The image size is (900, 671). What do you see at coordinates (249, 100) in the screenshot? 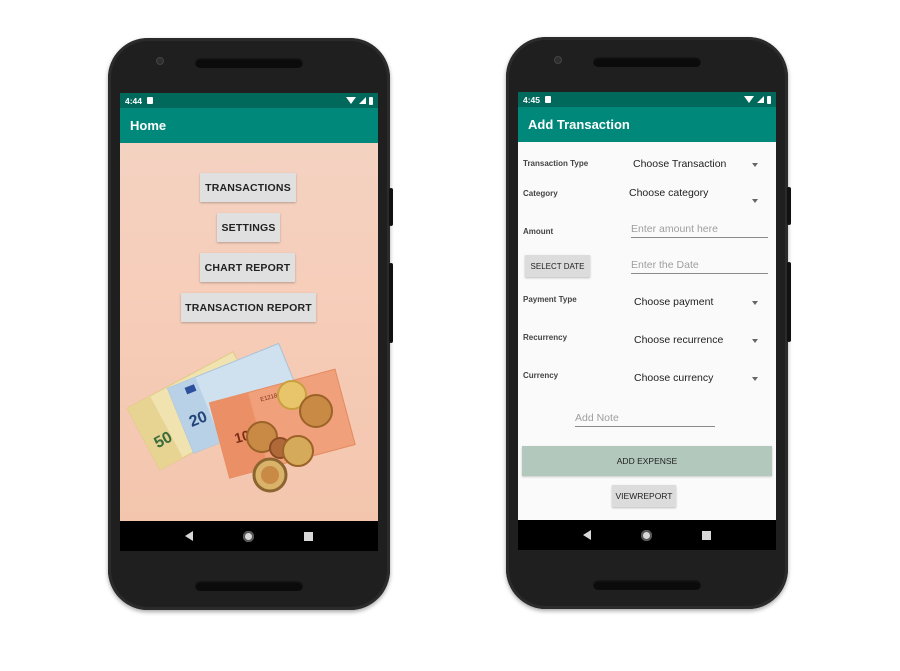
I see `status-bar: 4:44` at bounding box center [249, 100].